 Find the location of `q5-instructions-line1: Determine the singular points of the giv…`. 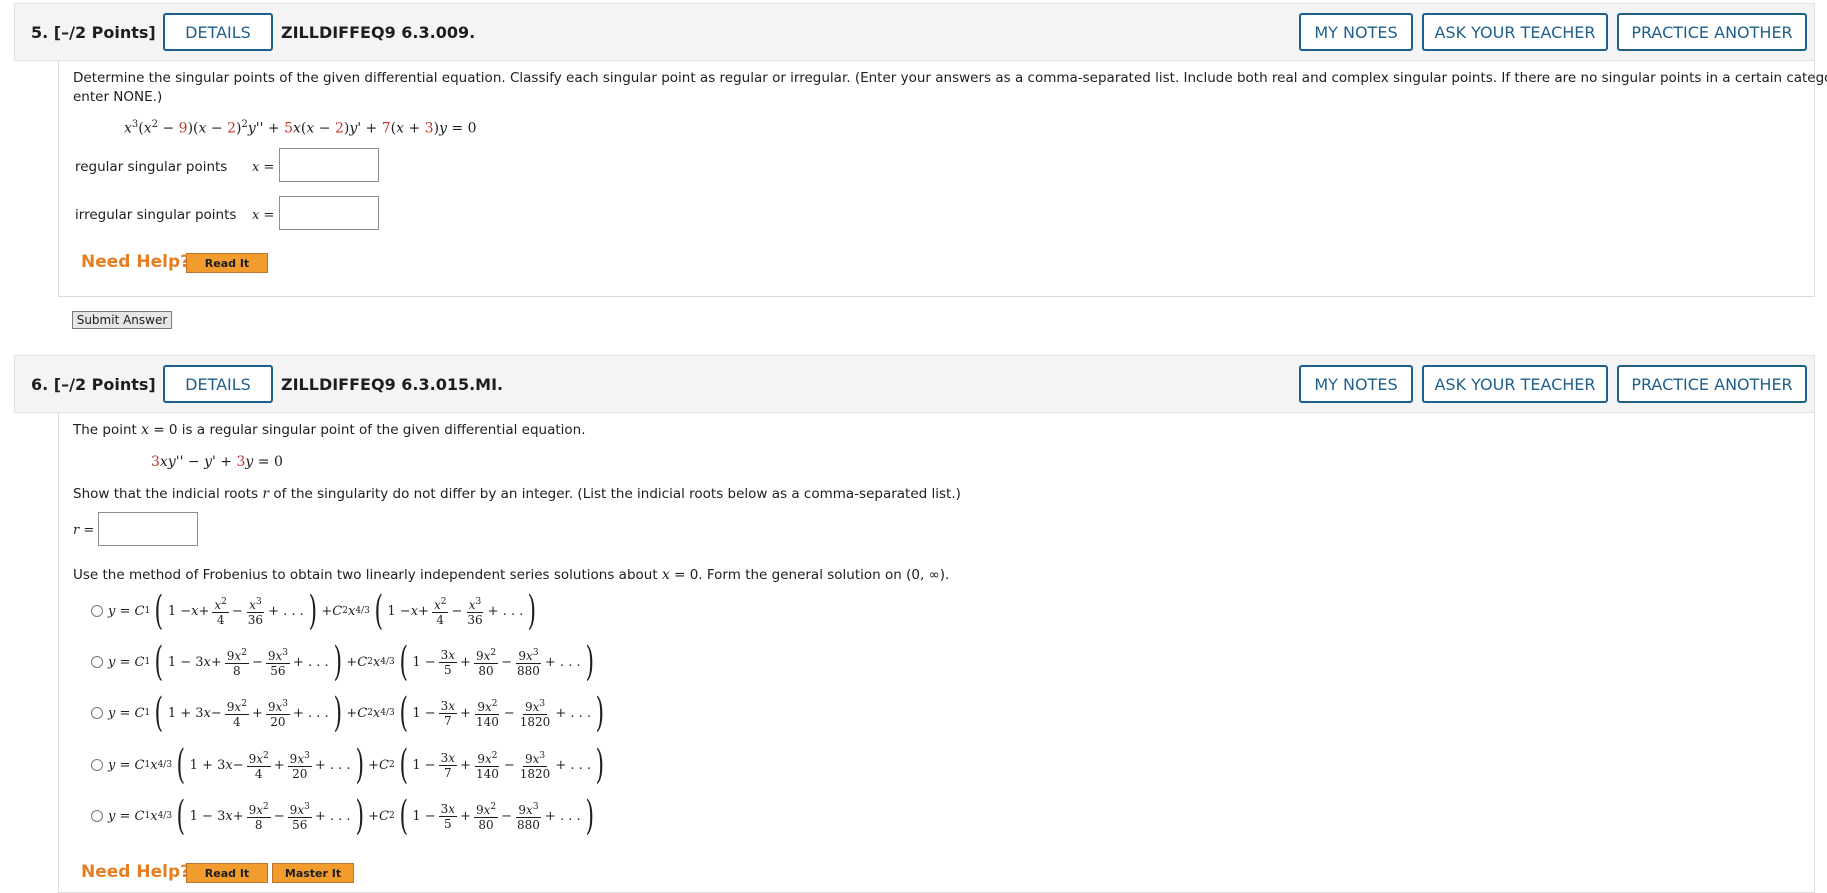

q5-instructions-line1: Determine the singular points of the giv… is located at coordinates (950, 78).